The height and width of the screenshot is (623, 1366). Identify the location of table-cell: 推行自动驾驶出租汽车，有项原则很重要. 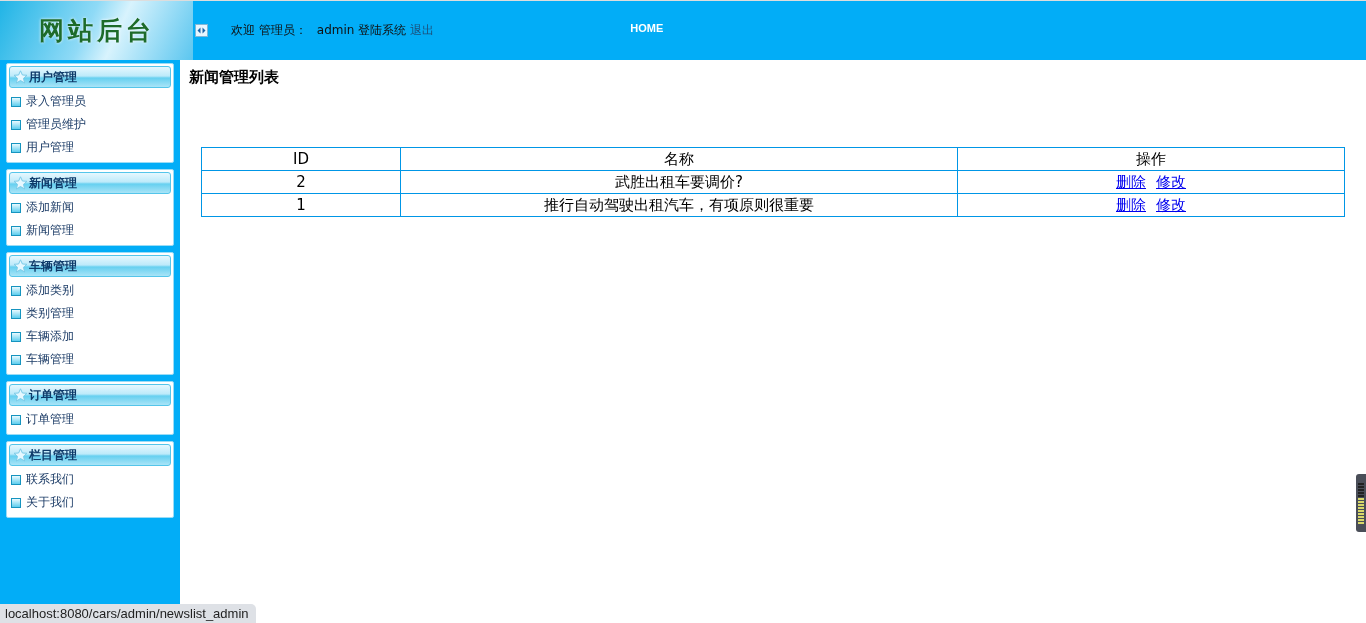
(679, 205).